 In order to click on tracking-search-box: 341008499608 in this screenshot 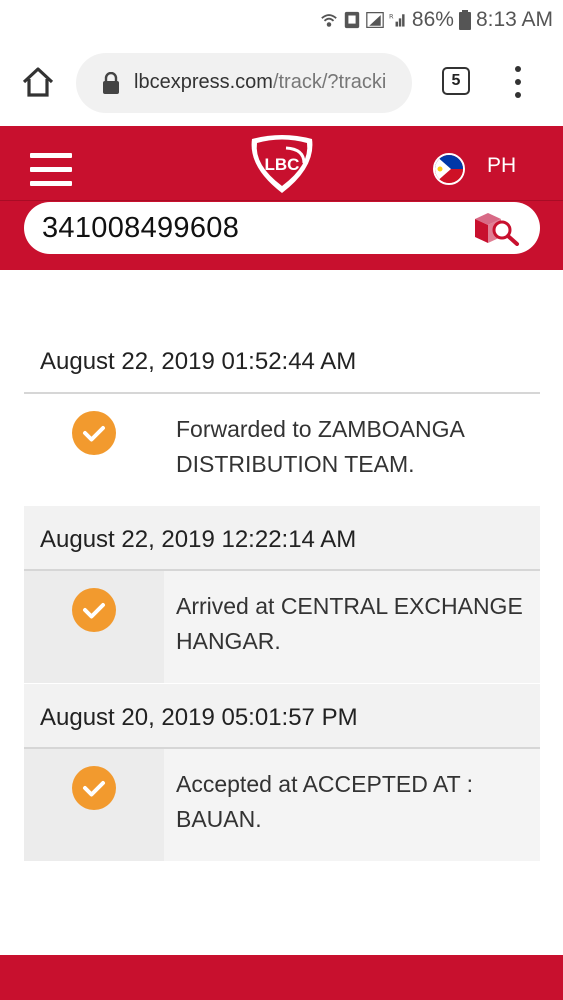, I will do `click(282, 228)`.